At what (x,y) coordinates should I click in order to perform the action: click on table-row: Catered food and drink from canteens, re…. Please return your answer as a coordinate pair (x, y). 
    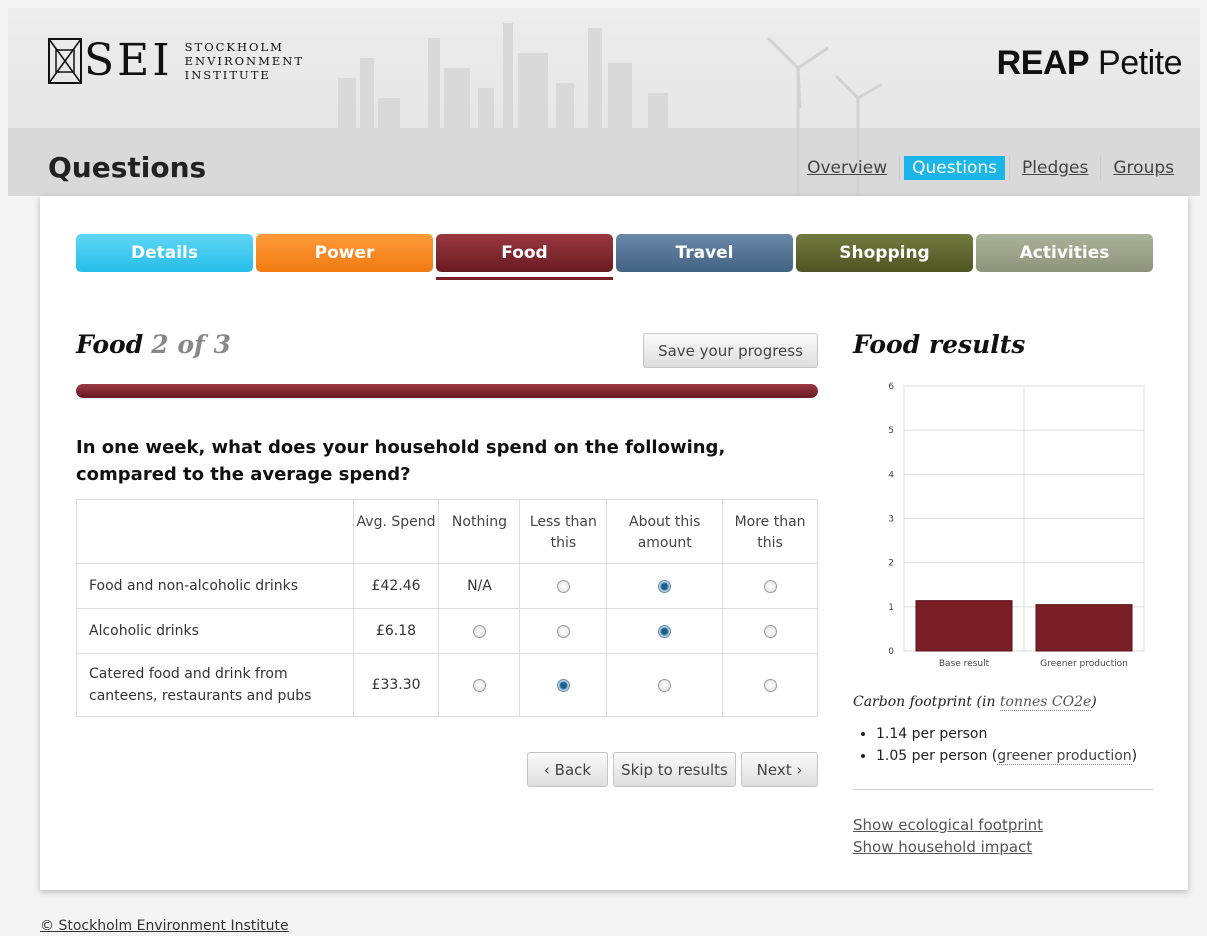
    Looking at the image, I should click on (447, 685).